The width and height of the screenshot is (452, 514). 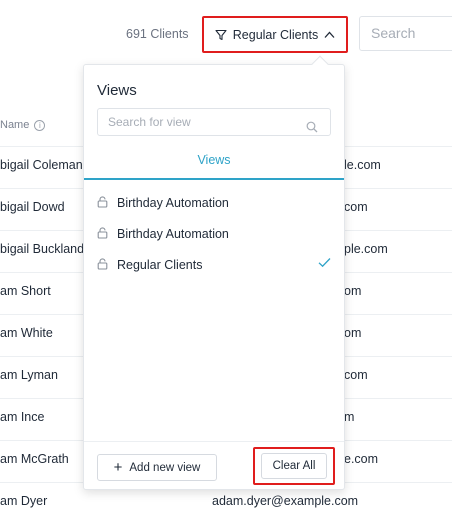 I want to click on client-name: bigail Buckland, so click(x=42, y=249).